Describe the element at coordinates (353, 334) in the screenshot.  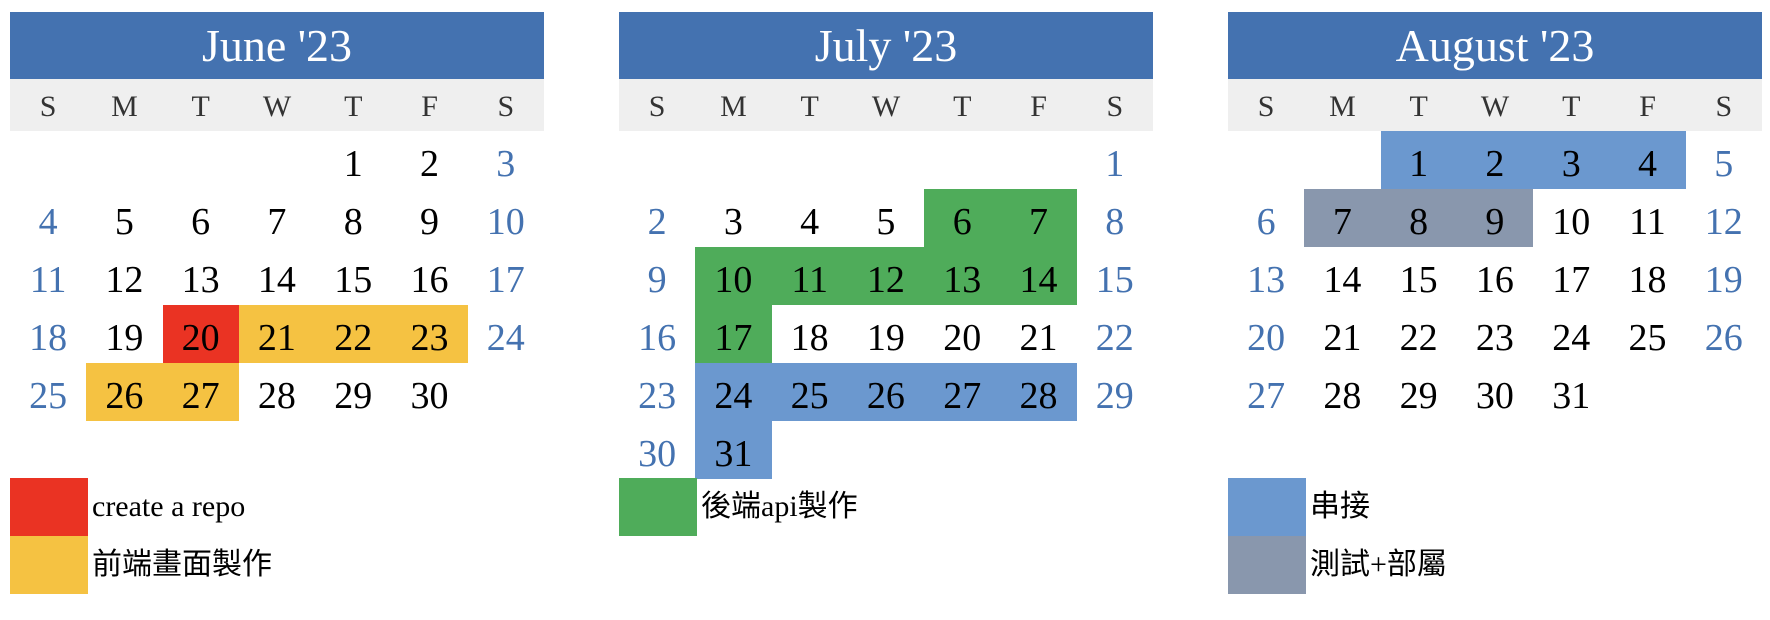
I see `day-cell: 22` at that location.